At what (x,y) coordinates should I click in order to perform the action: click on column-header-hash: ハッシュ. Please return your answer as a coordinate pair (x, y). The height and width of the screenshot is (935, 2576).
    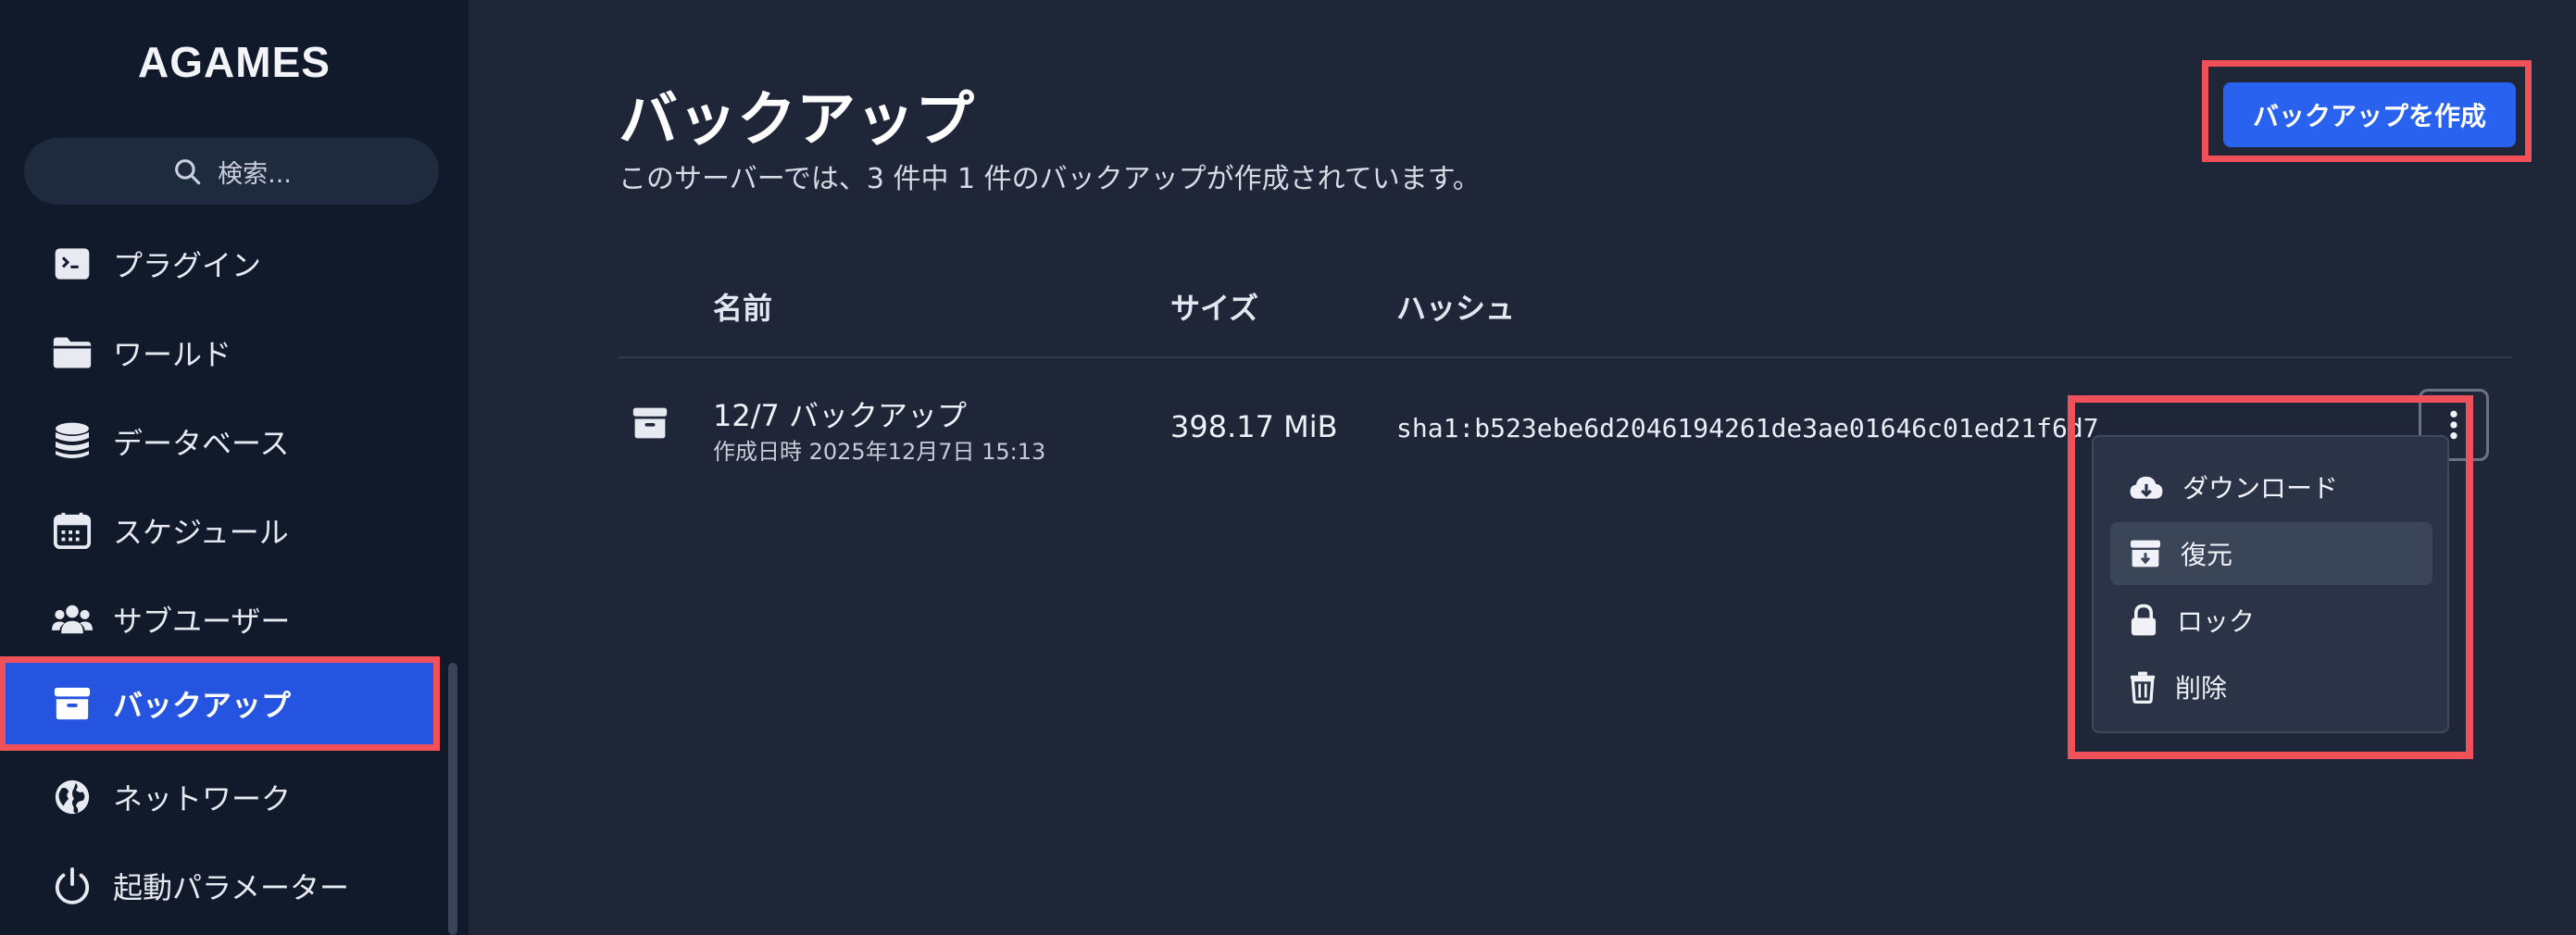
    Looking at the image, I should click on (1456, 308).